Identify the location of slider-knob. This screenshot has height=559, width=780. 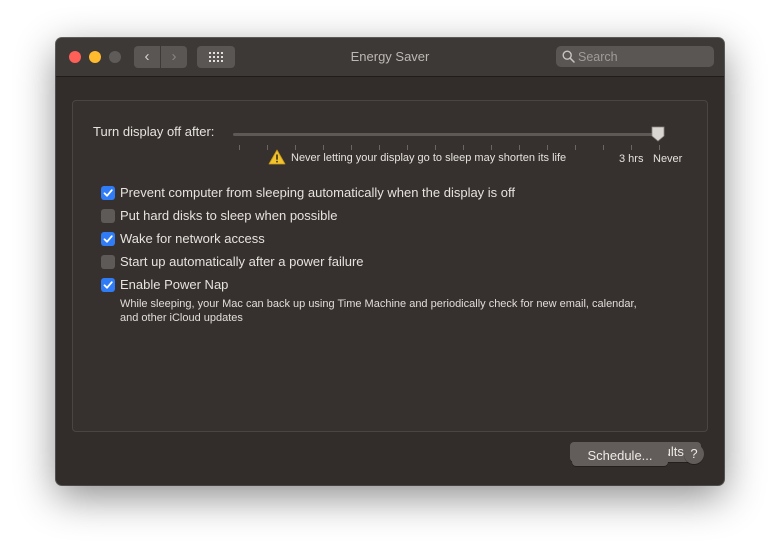
(658, 134).